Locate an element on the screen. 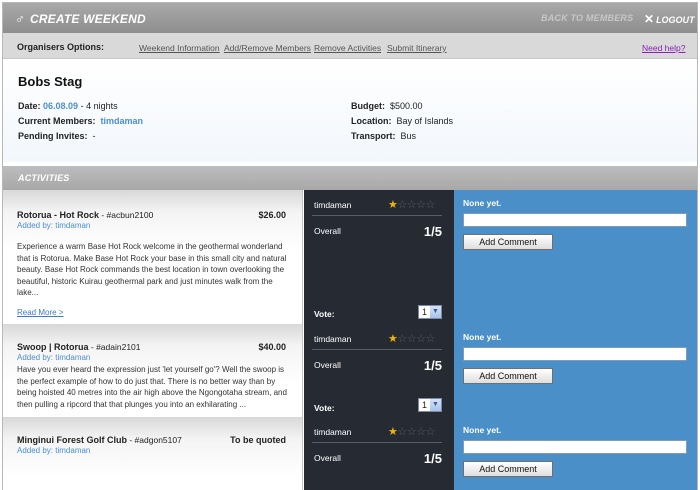 The width and height of the screenshot is (700, 490). members-field: Current Members: timdaman is located at coordinates (81, 121).